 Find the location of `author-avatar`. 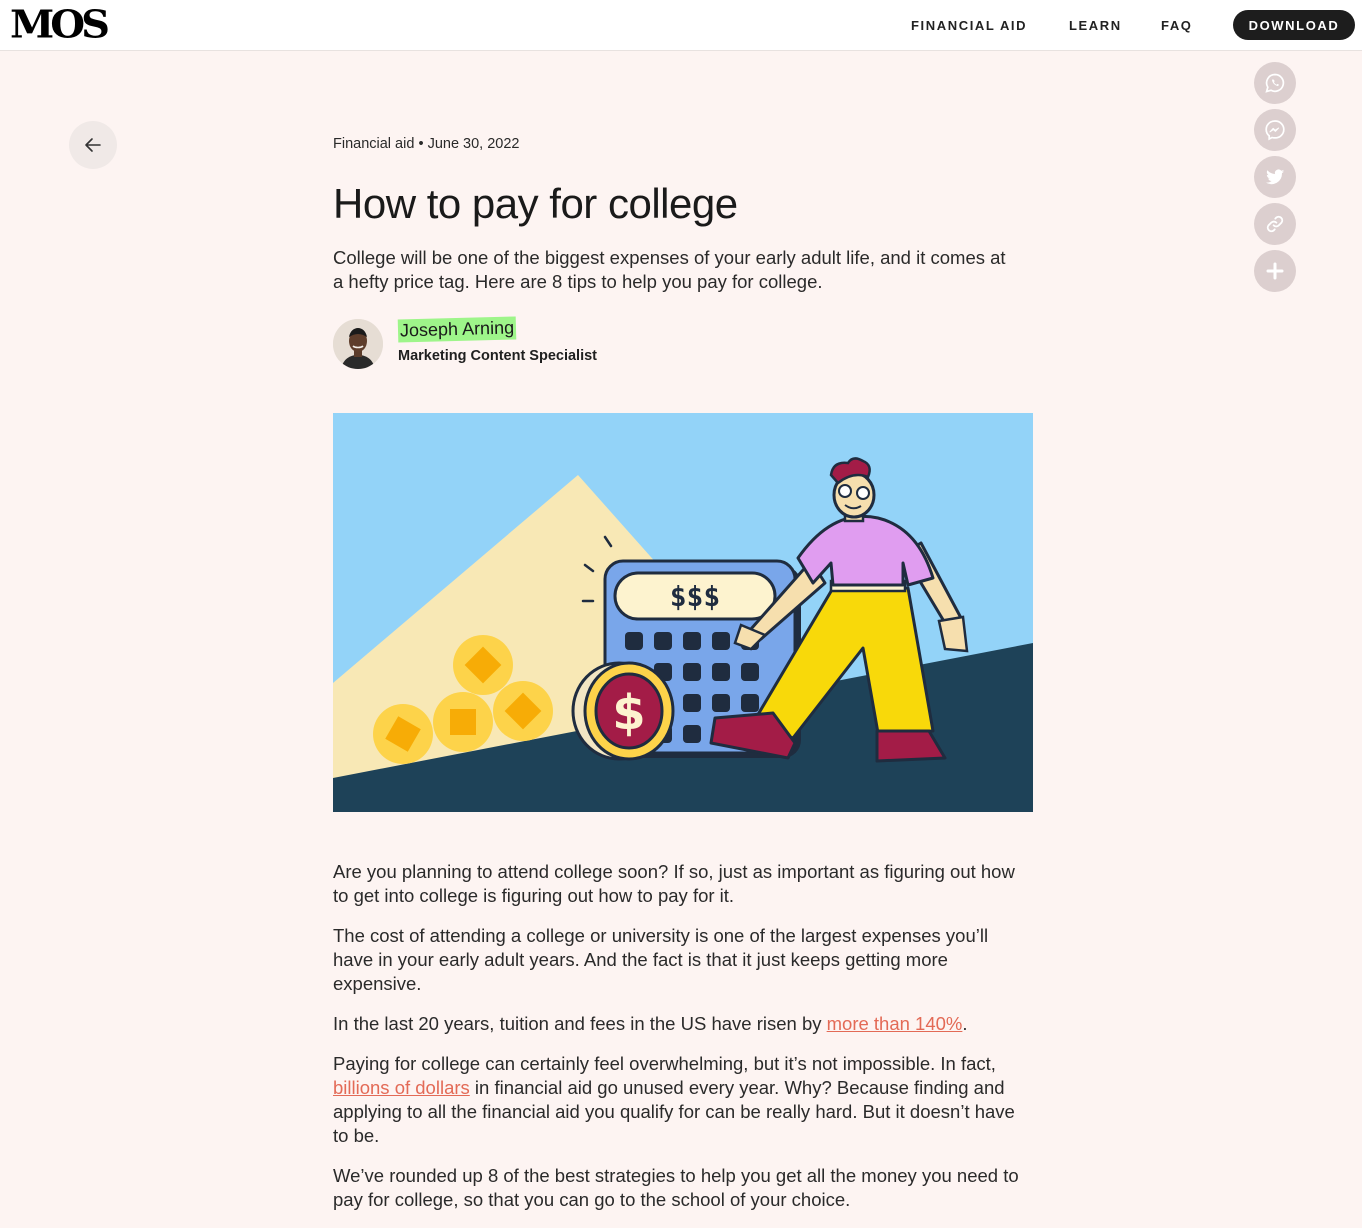

author-avatar is located at coordinates (358, 344).